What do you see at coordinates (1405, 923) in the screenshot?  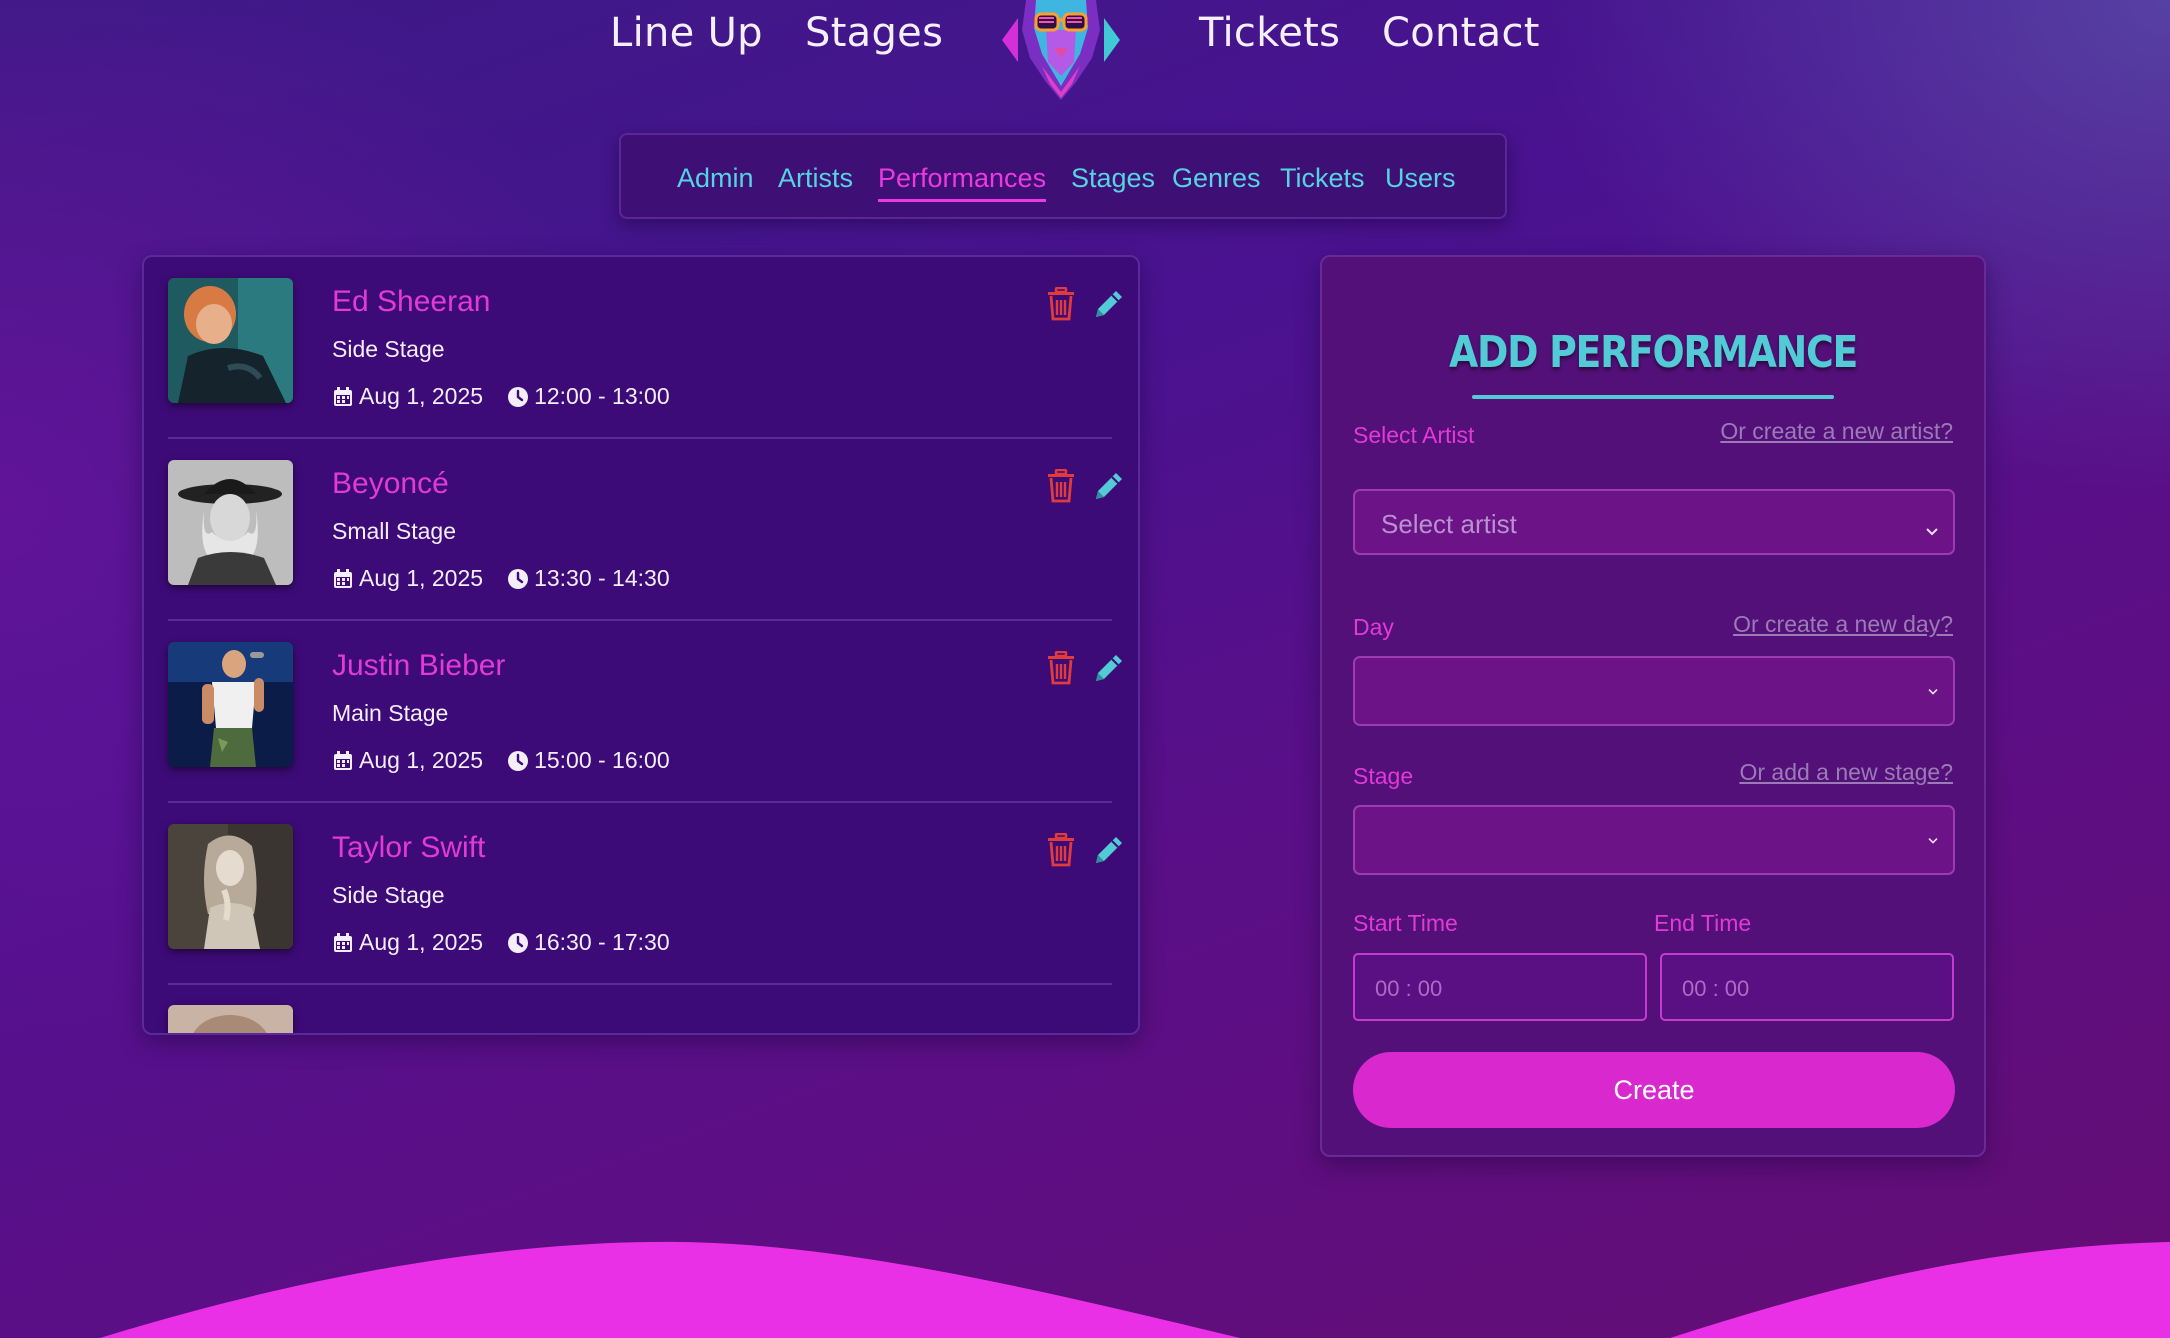 I see `start-time-label: Start Time` at bounding box center [1405, 923].